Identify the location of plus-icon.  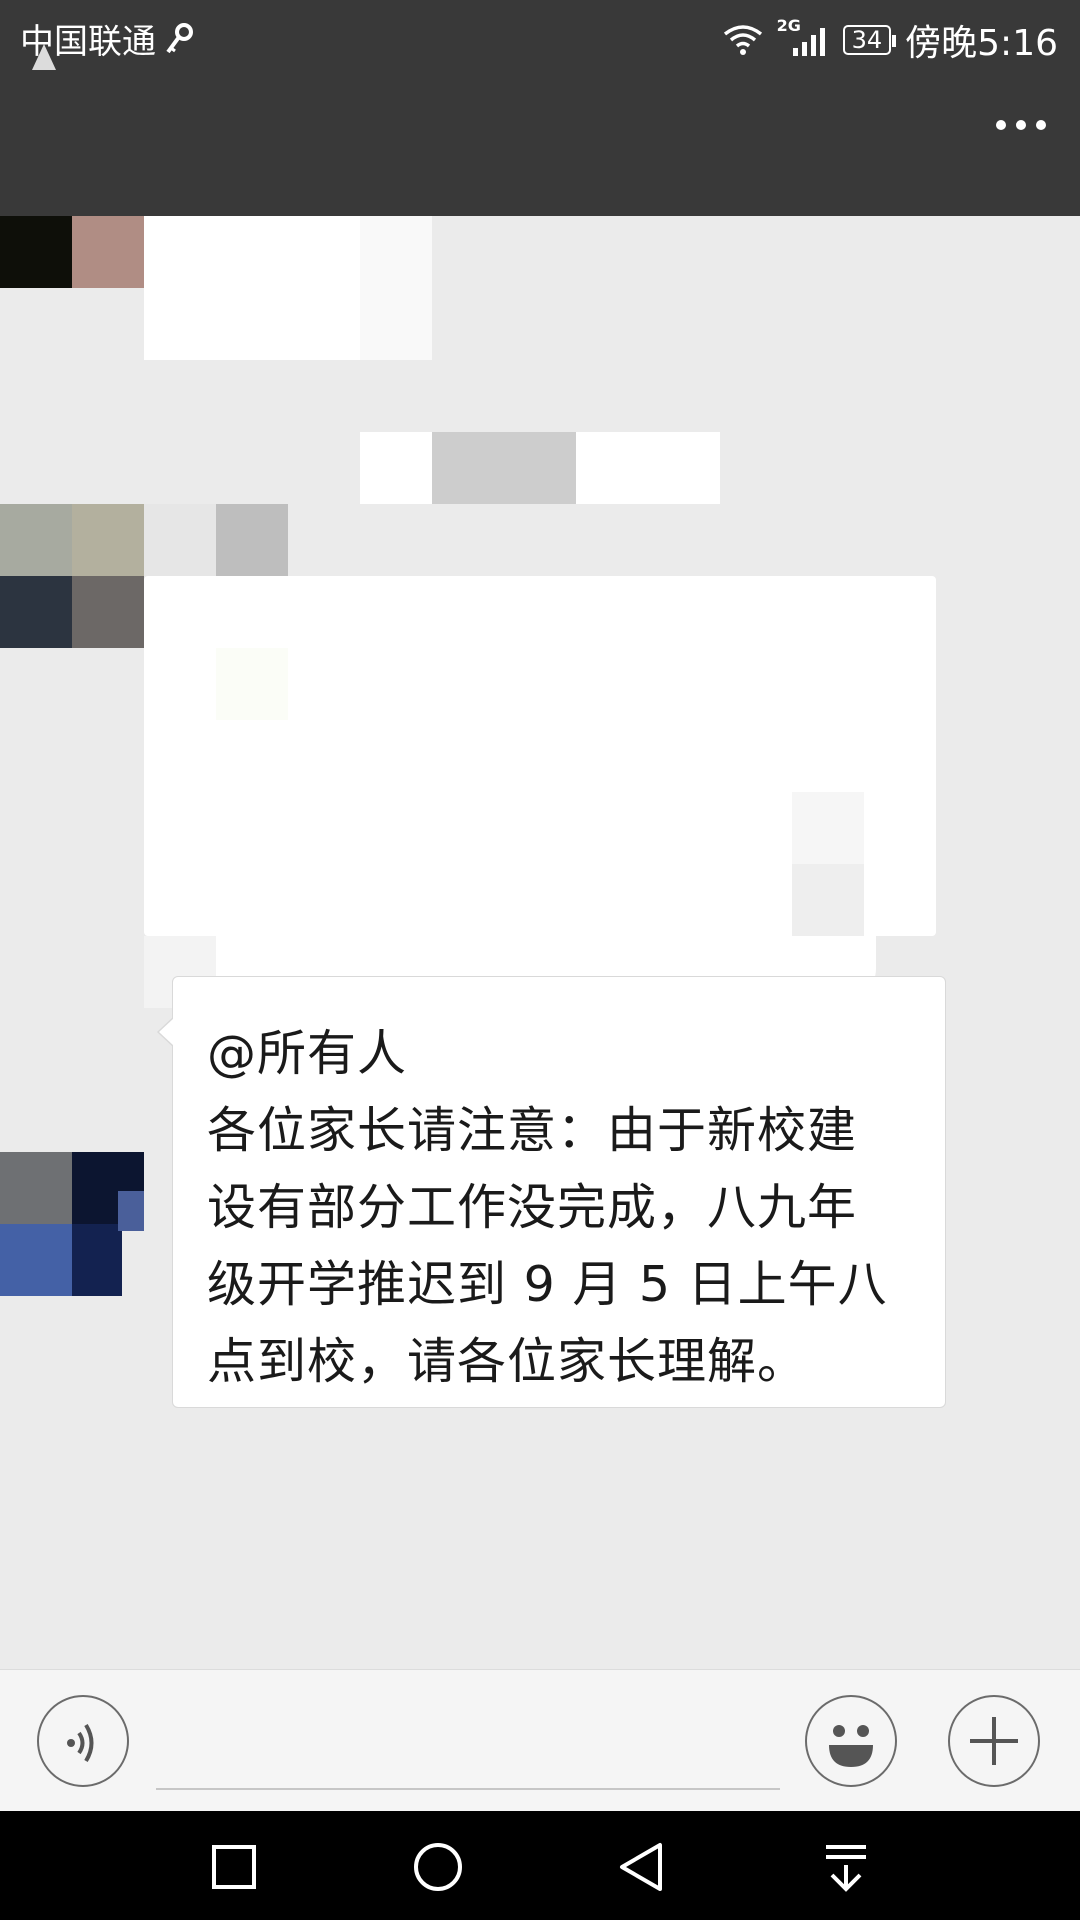
(994, 1741).